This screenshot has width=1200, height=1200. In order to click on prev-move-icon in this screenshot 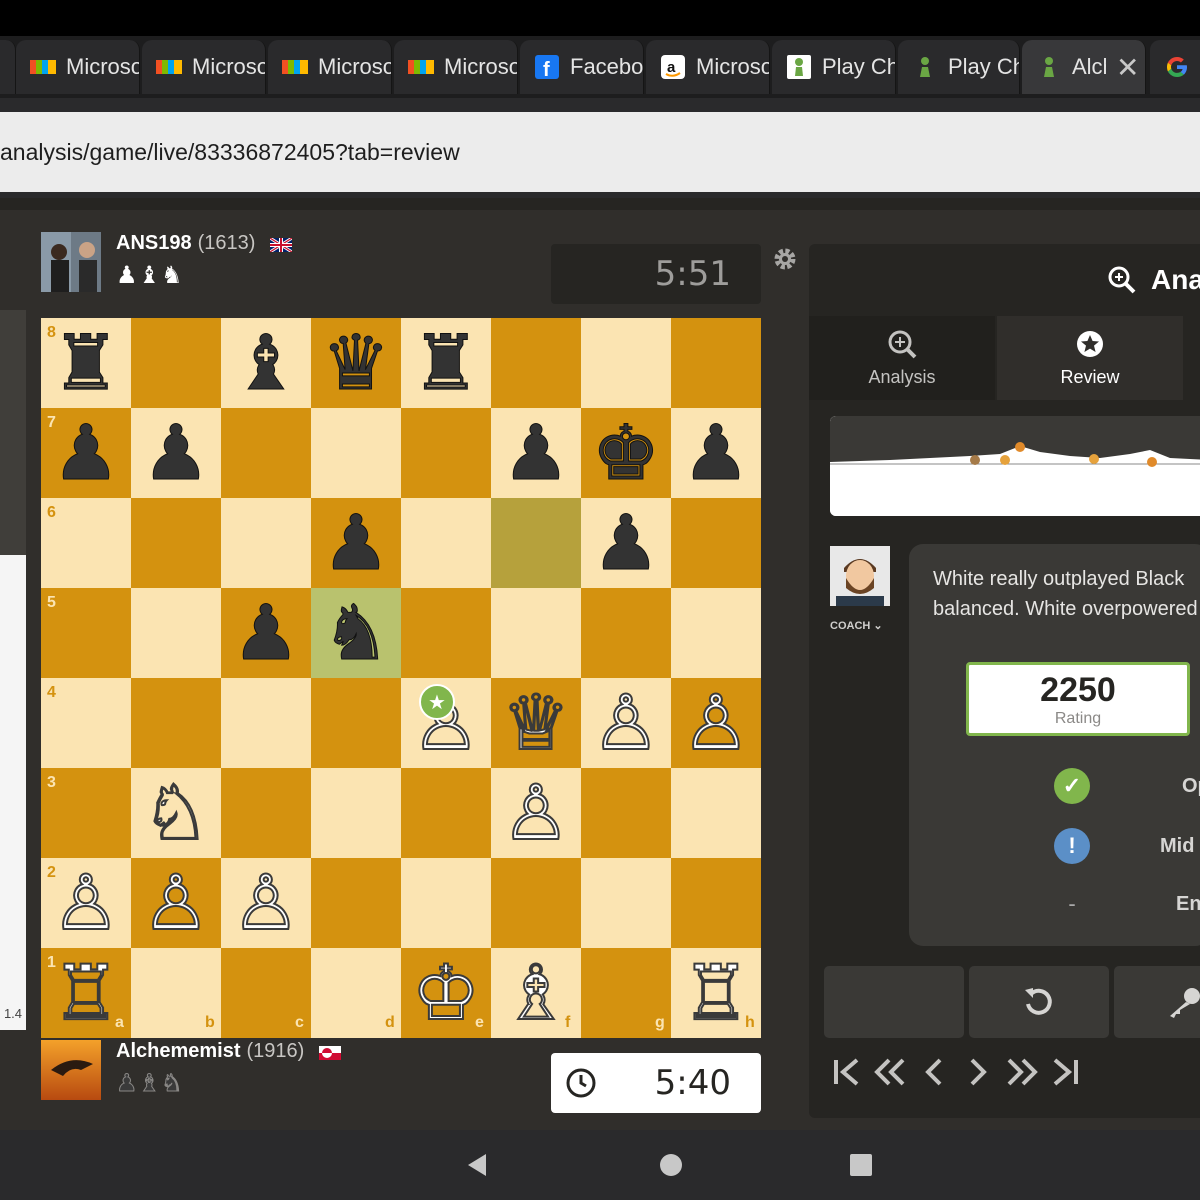, I will do `click(934, 1072)`.